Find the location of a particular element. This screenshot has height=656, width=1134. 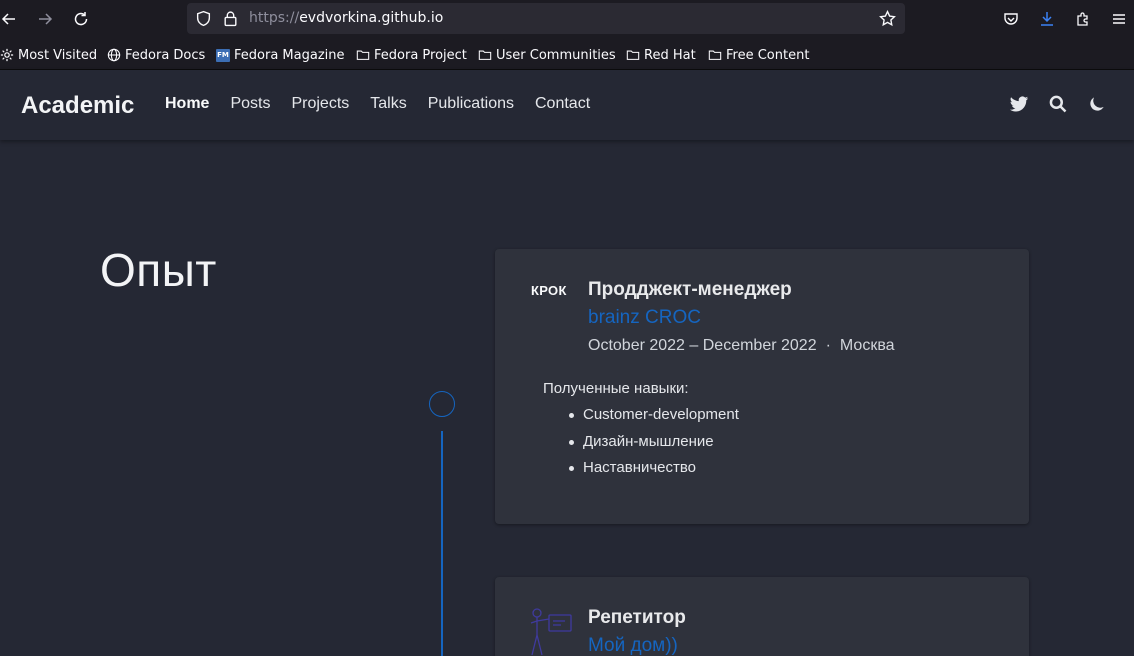

bookmark-user-communities: User Communities is located at coordinates (547, 55).